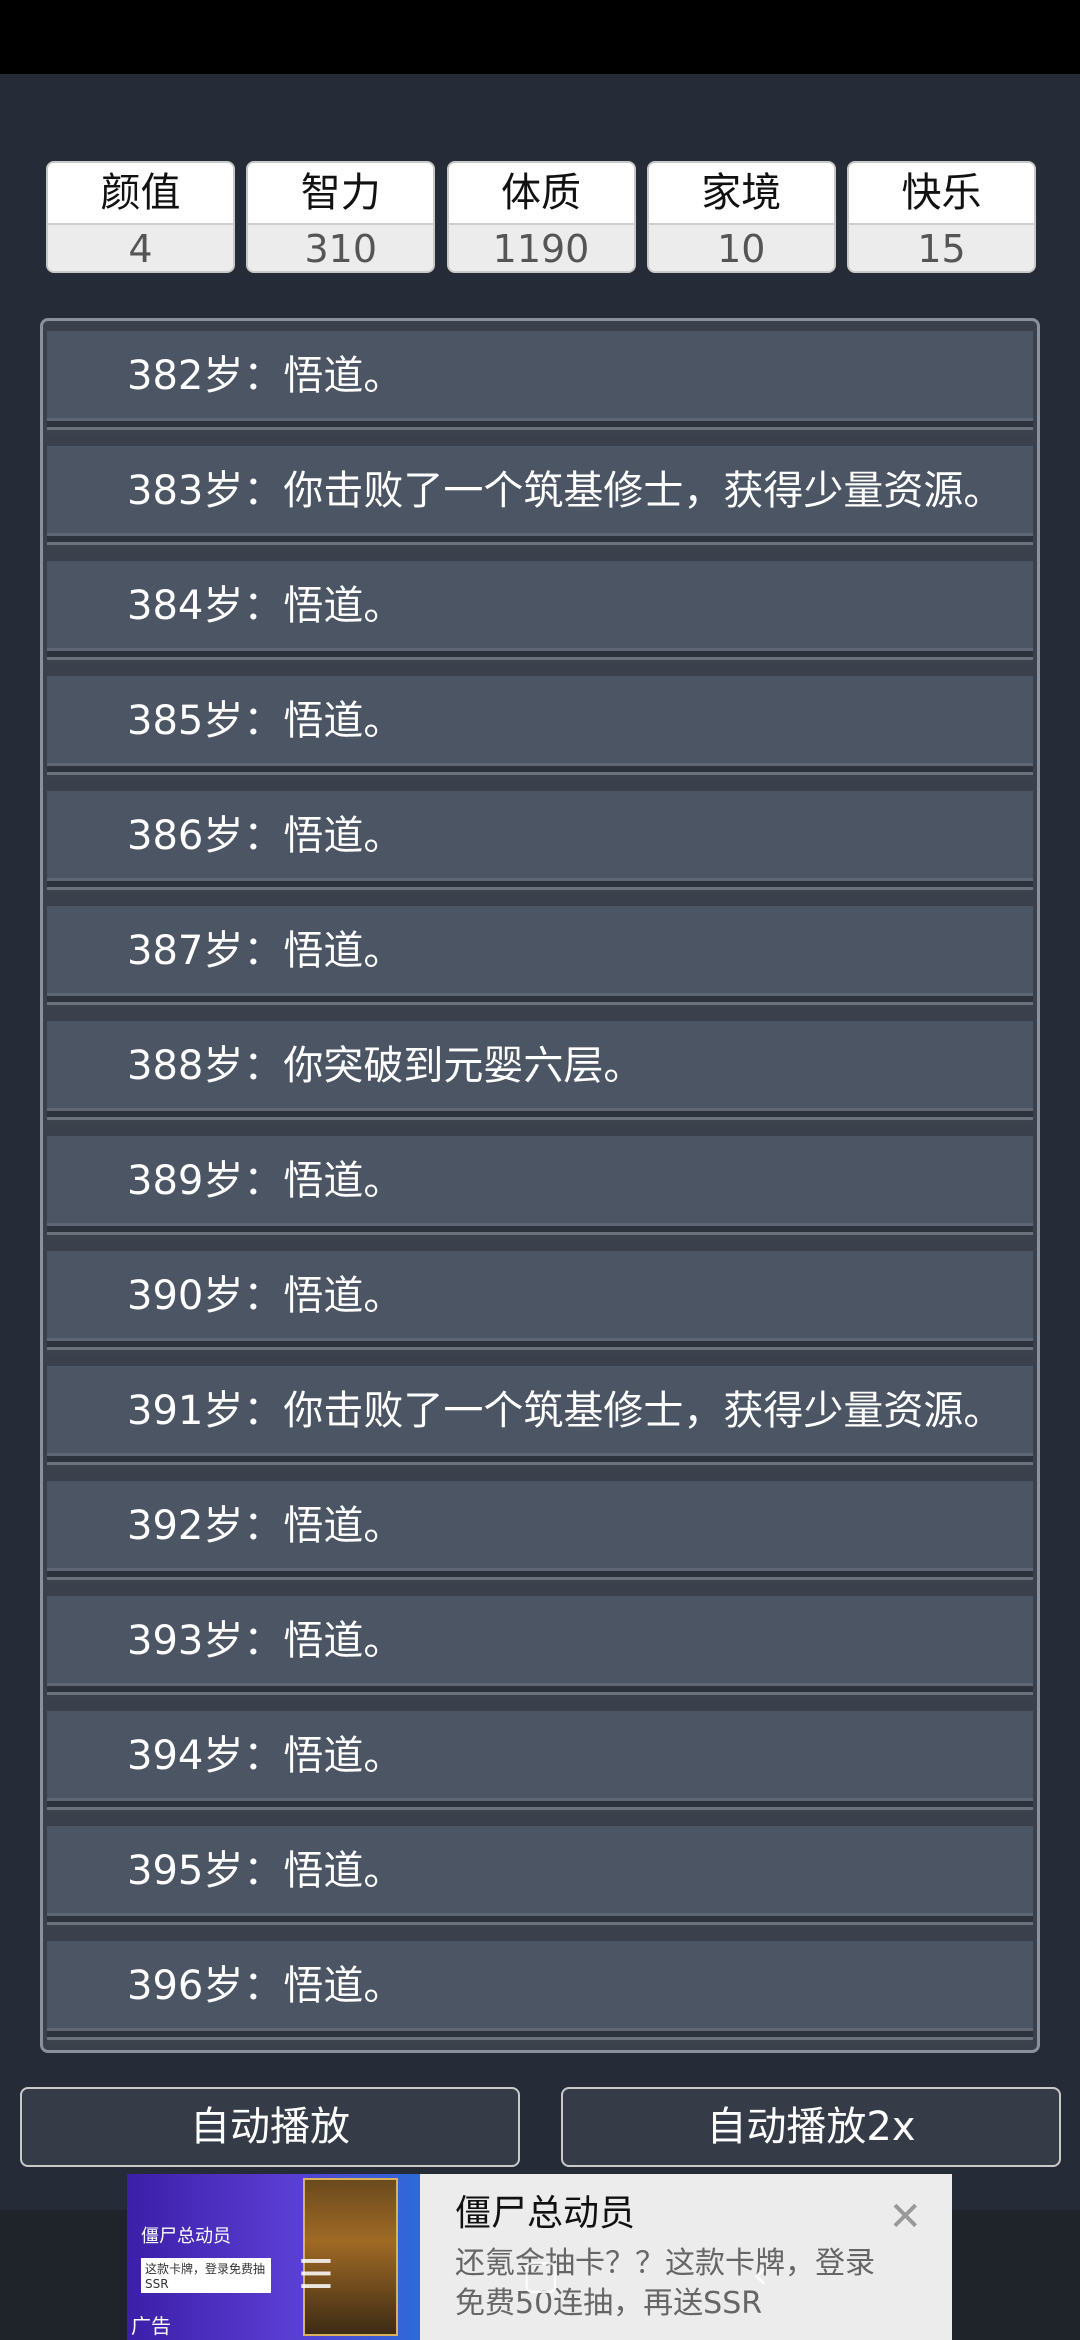 The width and height of the screenshot is (1080, 2340). I want to click on stat-value: 310, so click(341, 247).